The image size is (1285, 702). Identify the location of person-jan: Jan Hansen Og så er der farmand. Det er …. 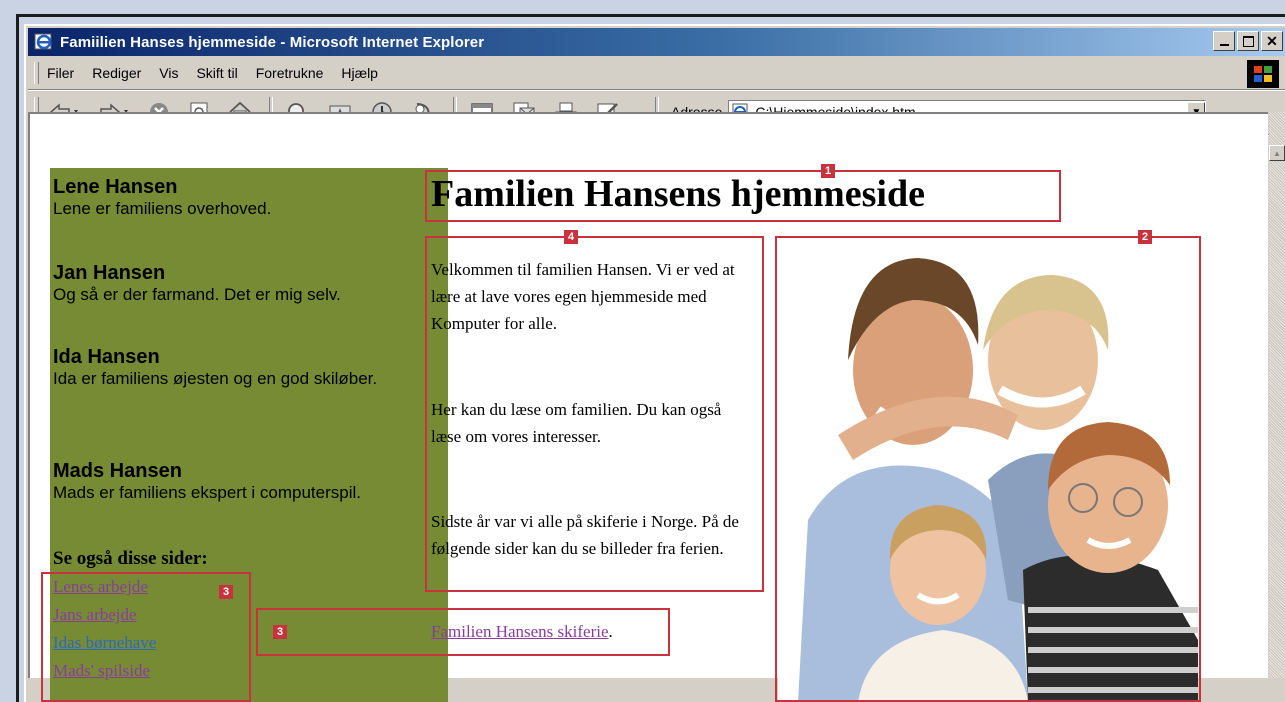
(243, 284).